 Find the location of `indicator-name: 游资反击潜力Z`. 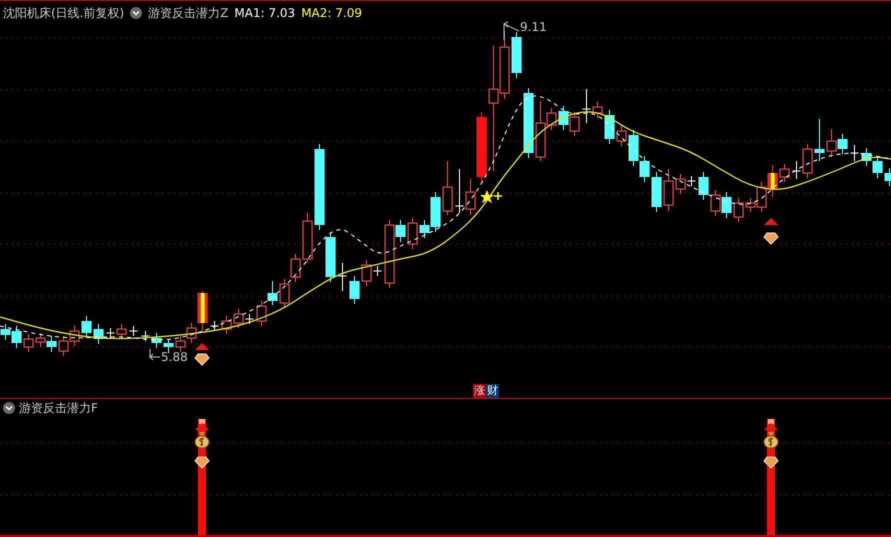

indicator-name: 游资反击潜力Z is located at coordinates (188, 13).